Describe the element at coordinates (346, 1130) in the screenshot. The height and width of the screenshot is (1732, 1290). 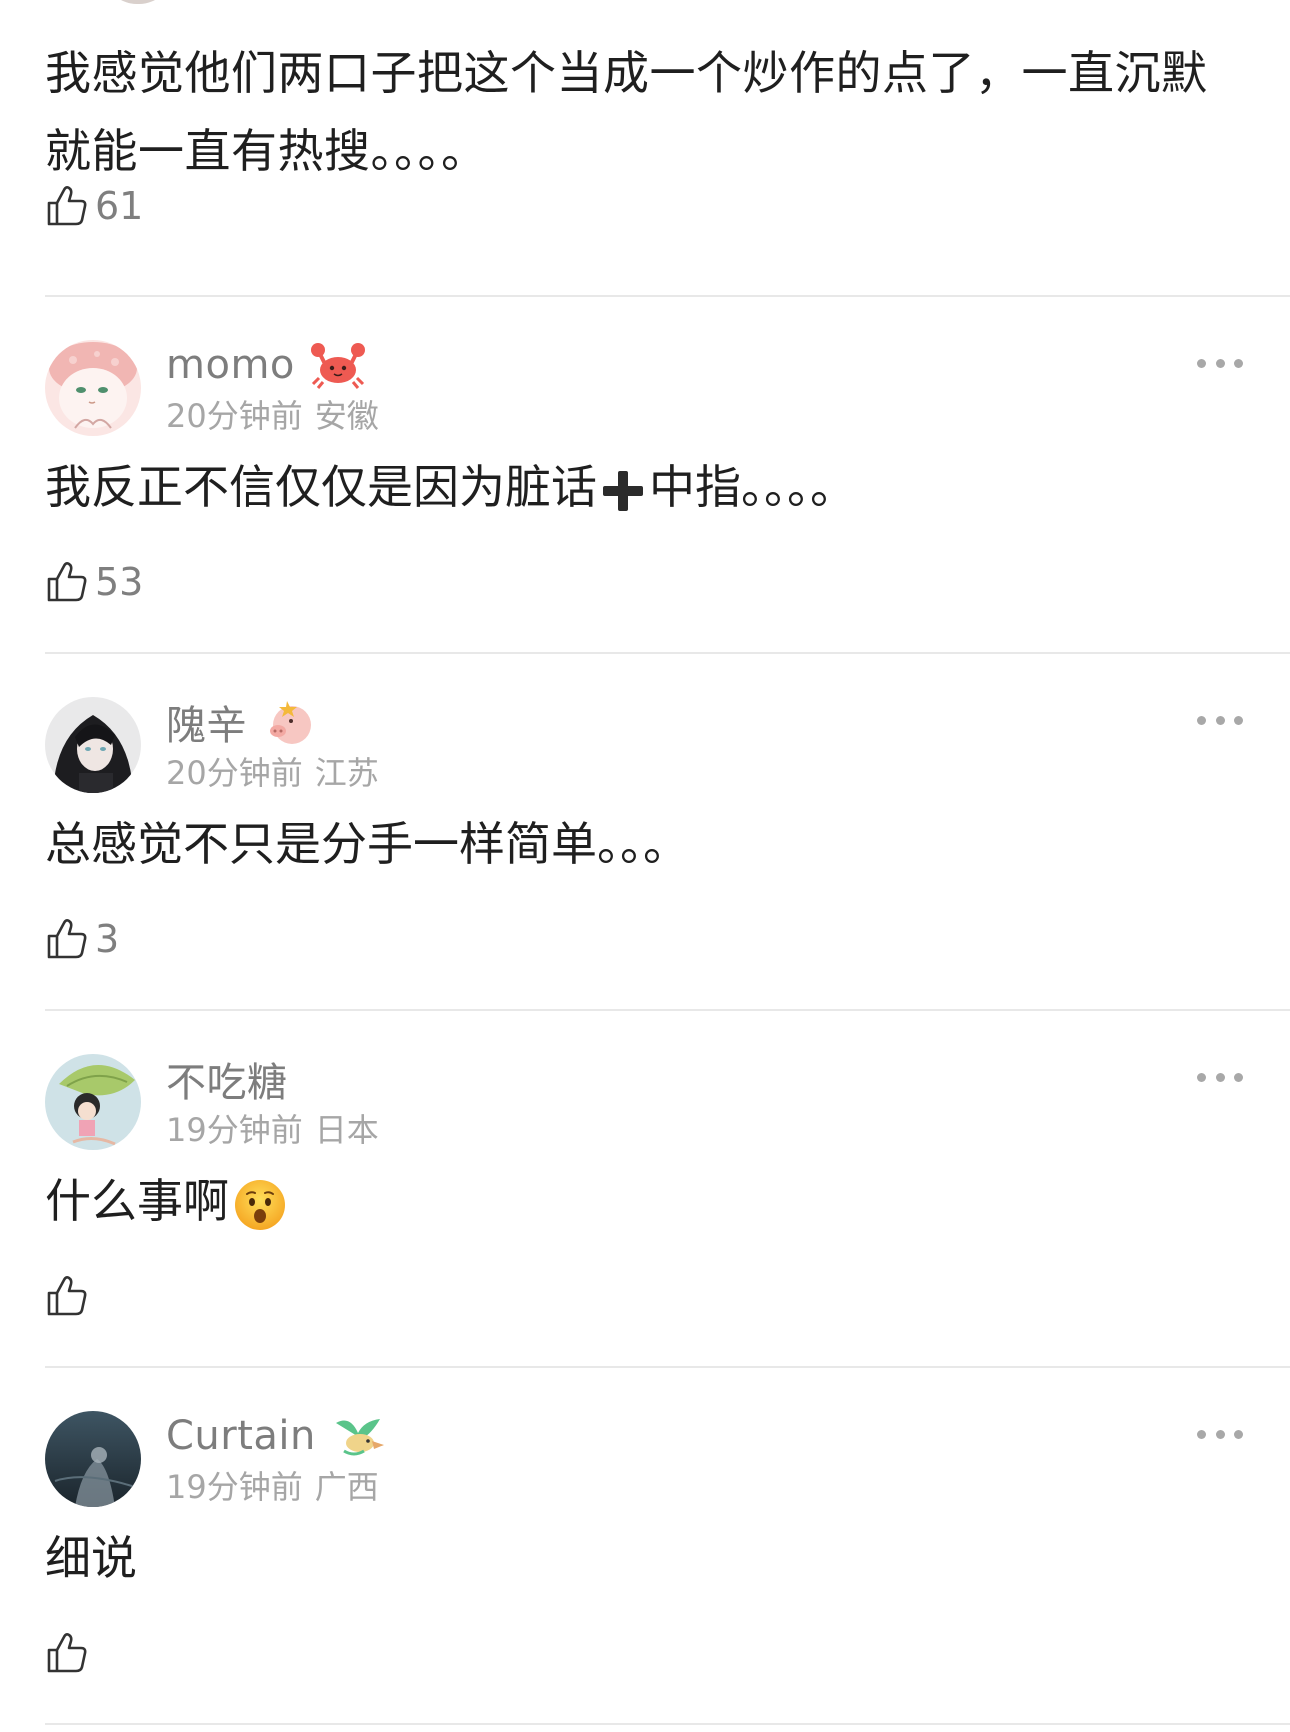
I see `location: 日本` at that location.